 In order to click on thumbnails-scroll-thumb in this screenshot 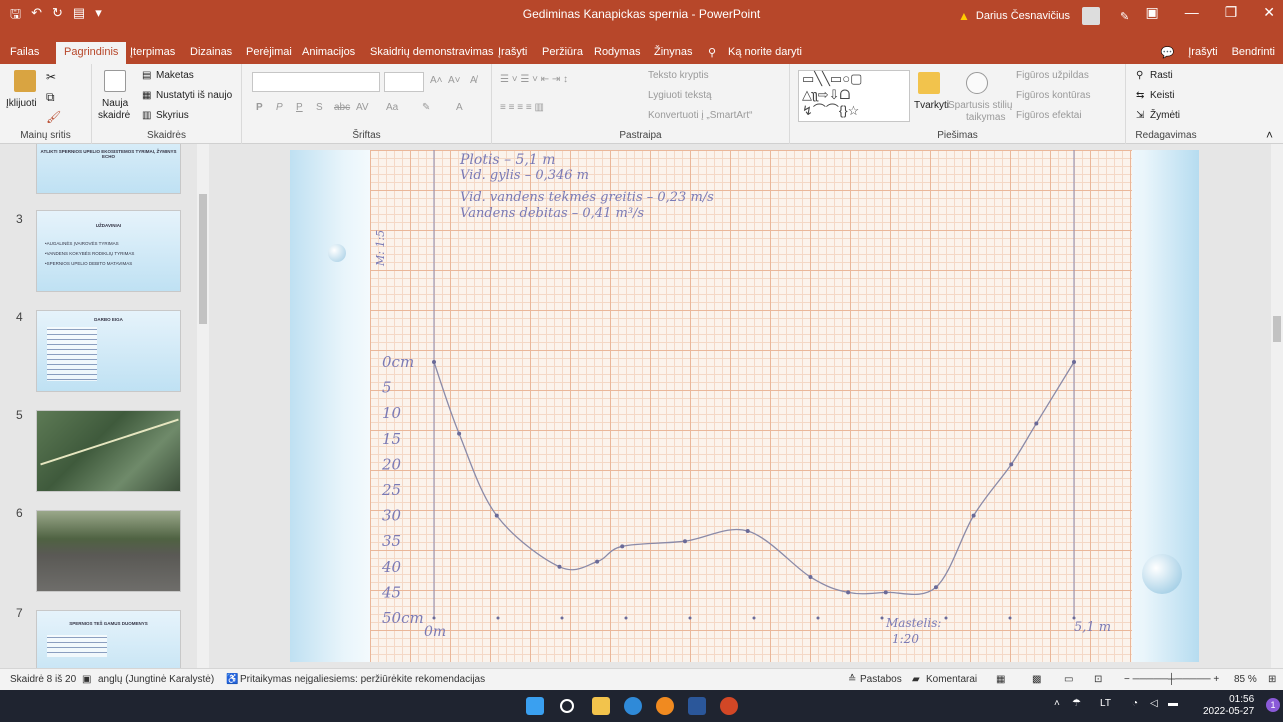, I will do `click(203, 259)`.